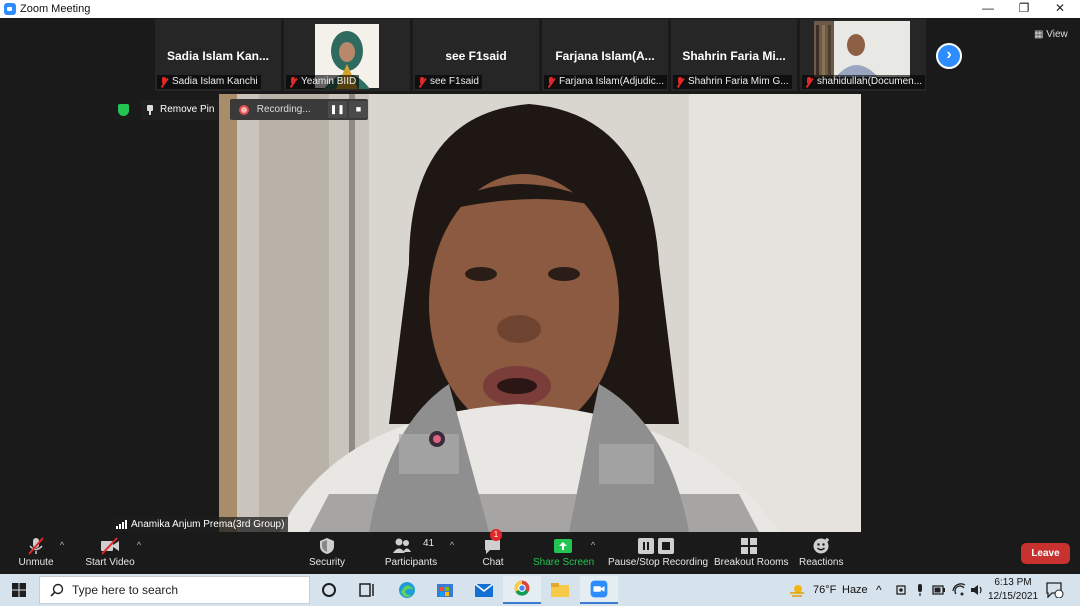 This screenshot has height=606, width=1080. Describe the element at coordinates (988, 9) in the screenshot. I see `minimize-icon: —` at that location.